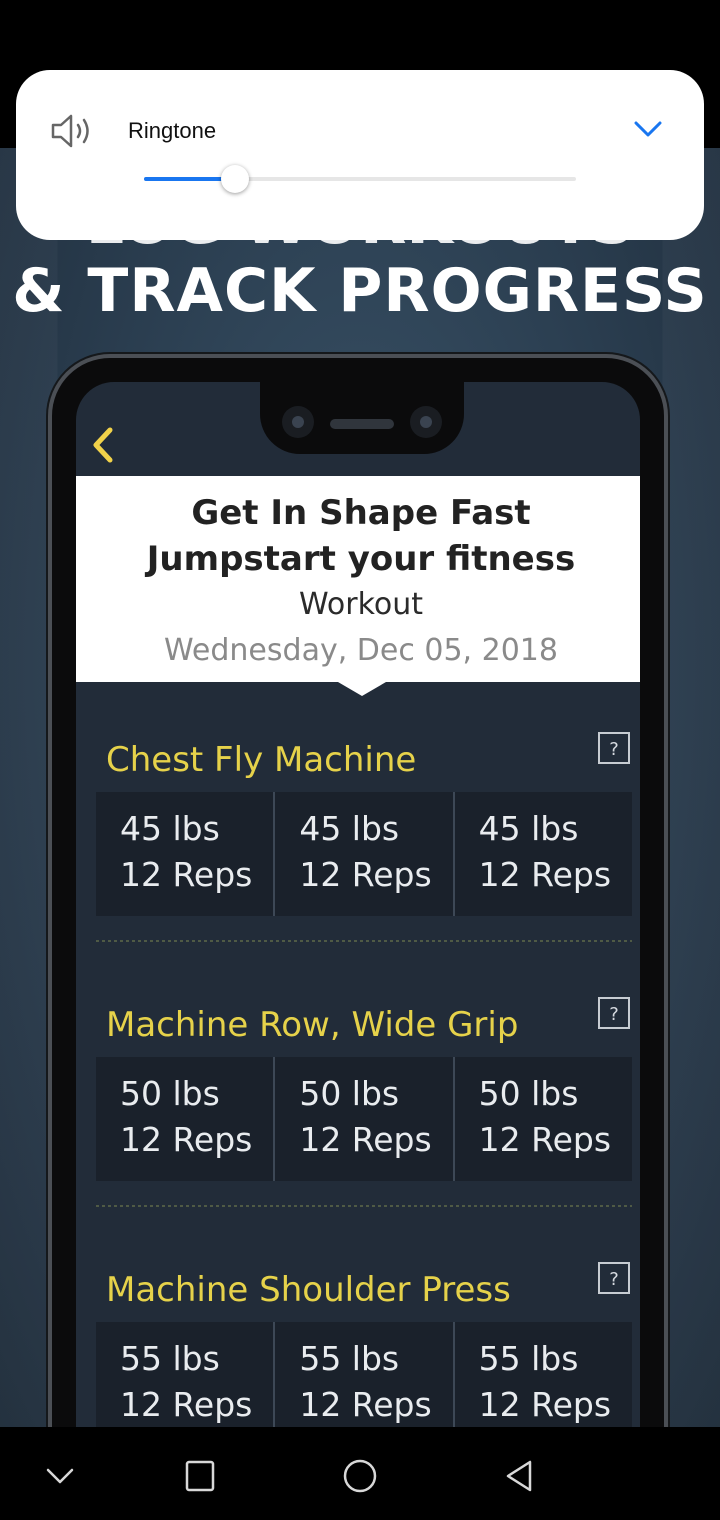 The image size is (720, 1520). Describe the element at coordinates (362, 424) in the screenshot. I see `earpiece` at that location.